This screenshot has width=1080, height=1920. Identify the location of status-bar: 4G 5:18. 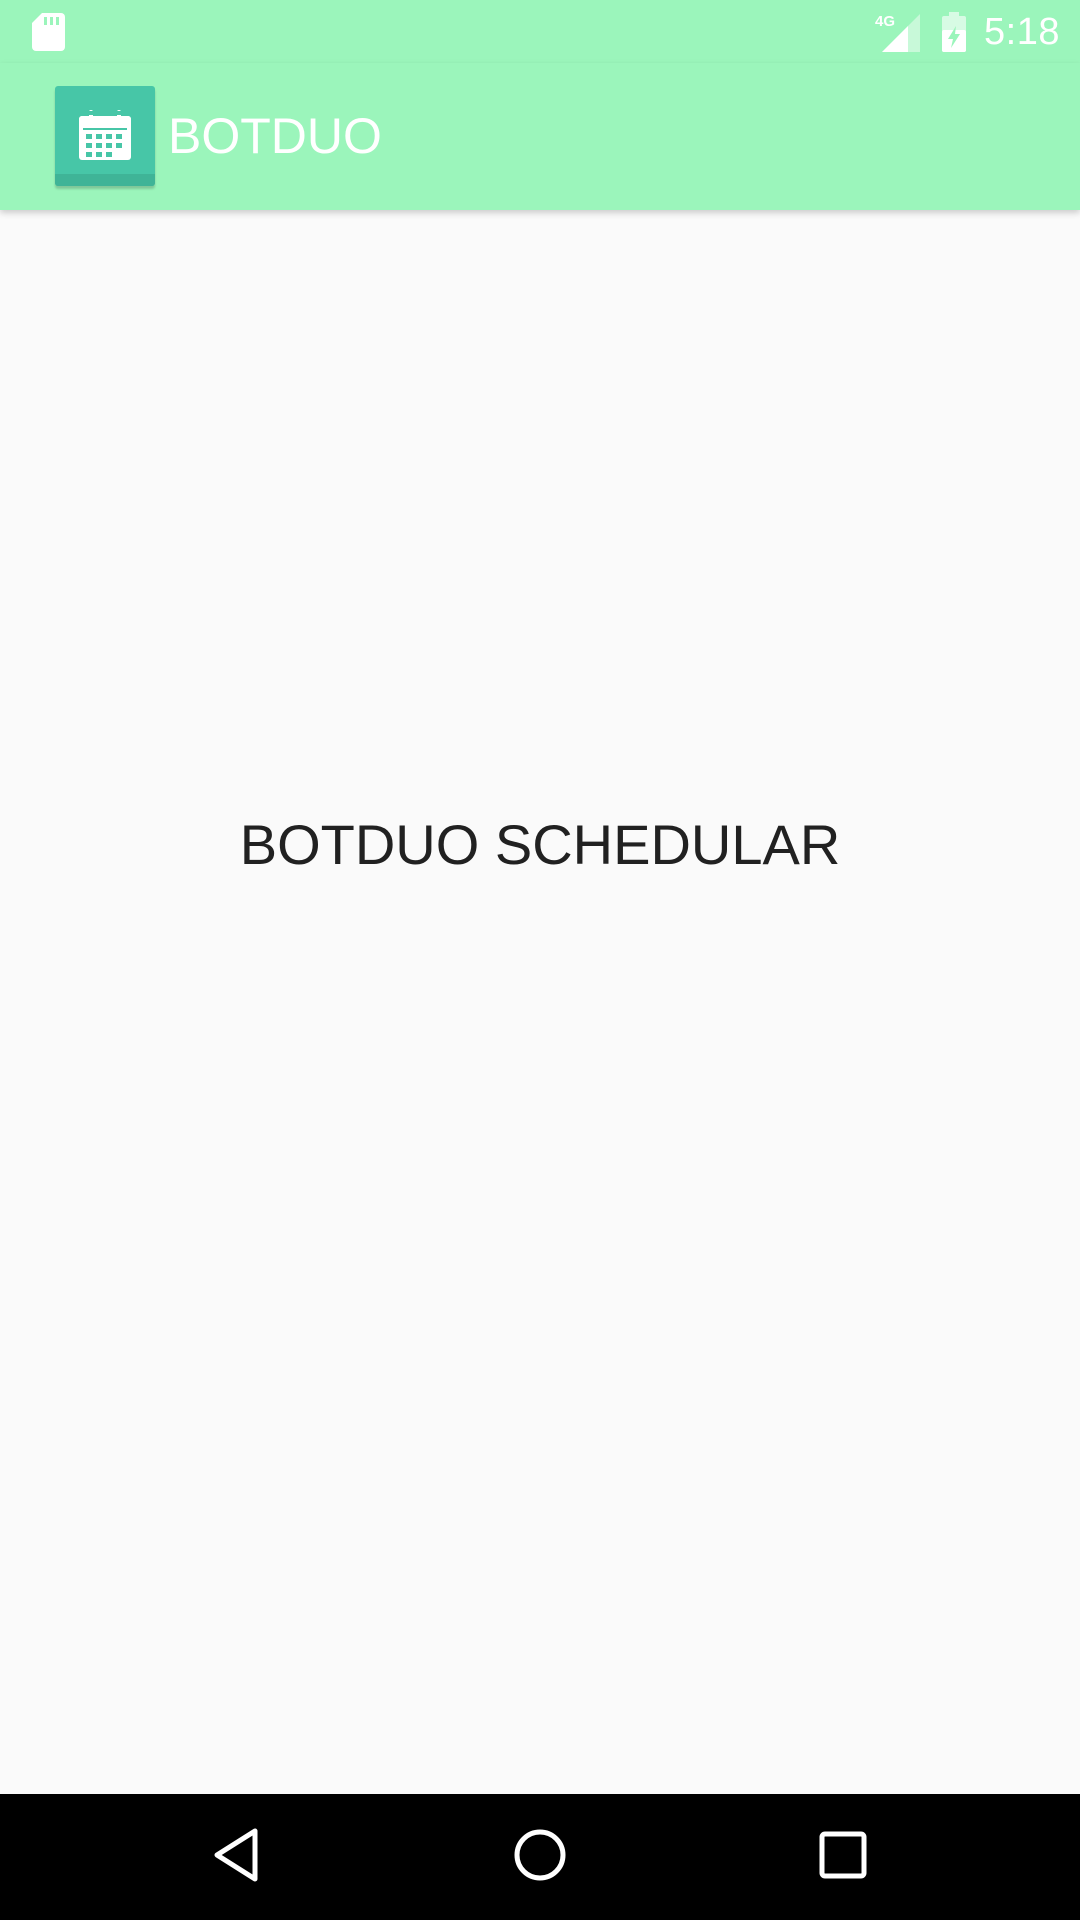
(540, 31).